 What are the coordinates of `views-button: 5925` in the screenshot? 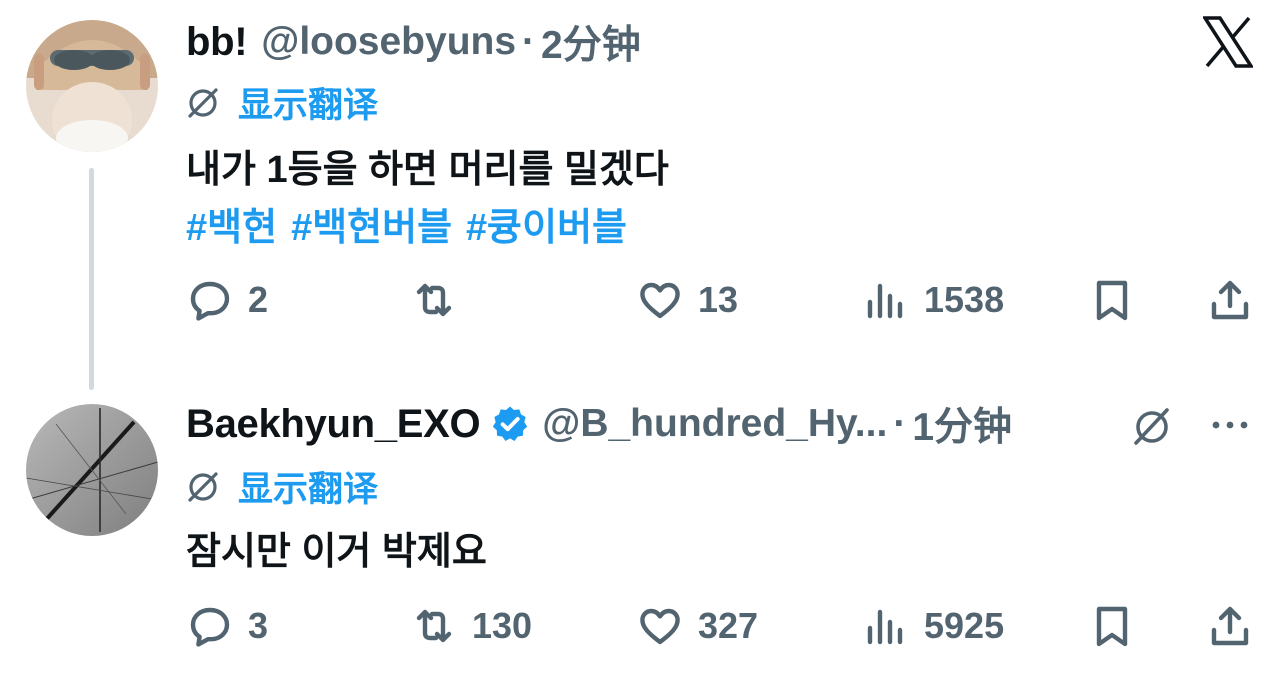 It's located at (933, 626).